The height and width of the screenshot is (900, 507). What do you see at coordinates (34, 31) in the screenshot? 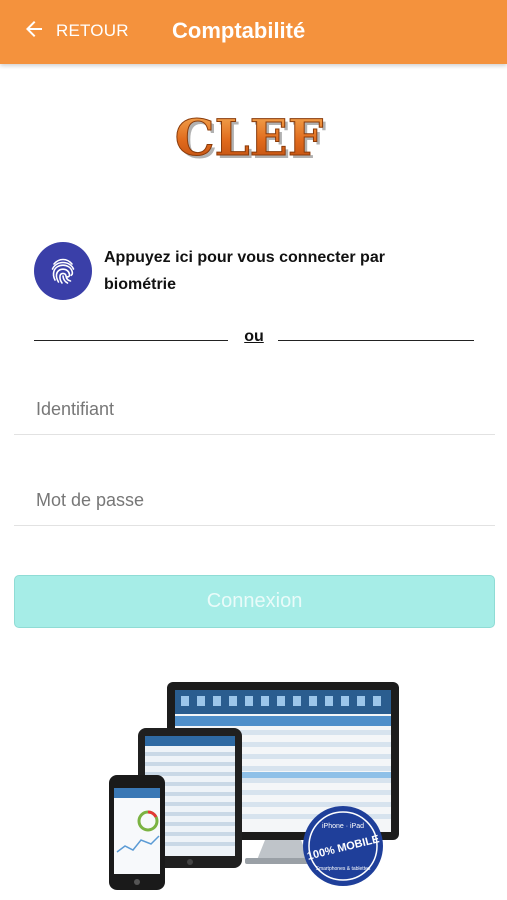
I see `arrow-left-icon` at bounding box center [34, 31].